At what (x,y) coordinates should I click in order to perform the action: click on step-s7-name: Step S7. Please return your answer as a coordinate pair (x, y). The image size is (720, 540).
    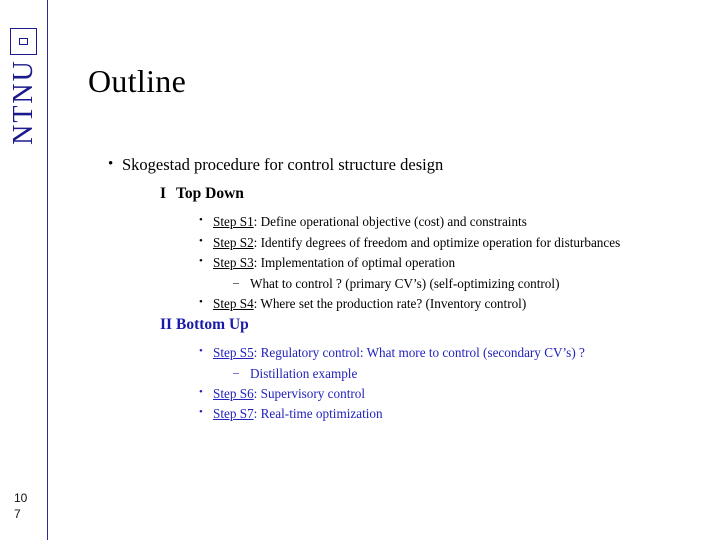
    Looking at the image, I should click on (233, 414).